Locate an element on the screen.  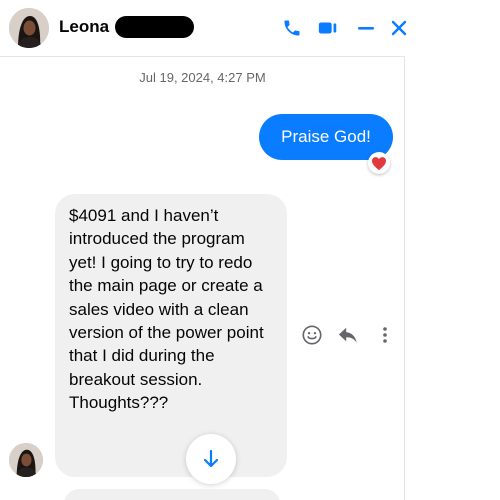
video-icon is located at coordinates (328, 28).